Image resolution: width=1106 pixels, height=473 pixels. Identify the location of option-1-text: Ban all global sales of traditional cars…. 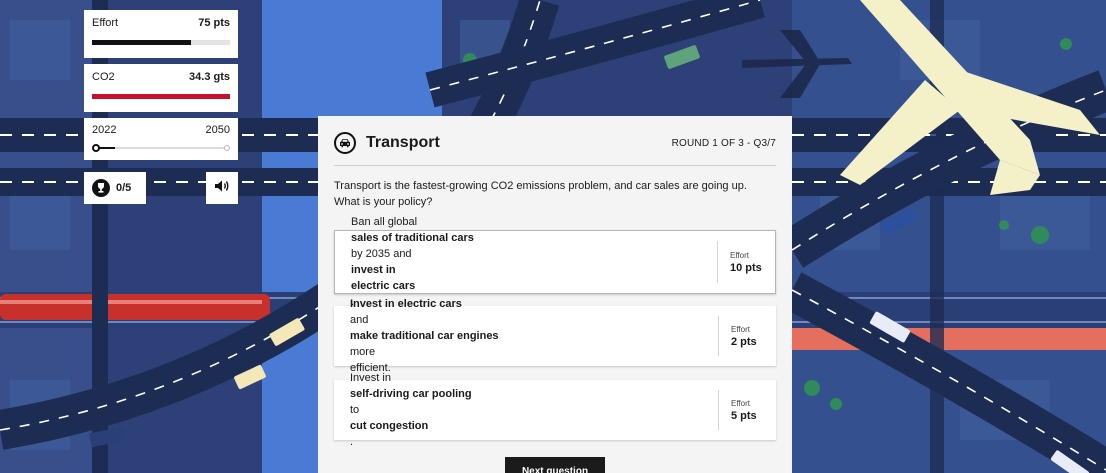
(526, 262).